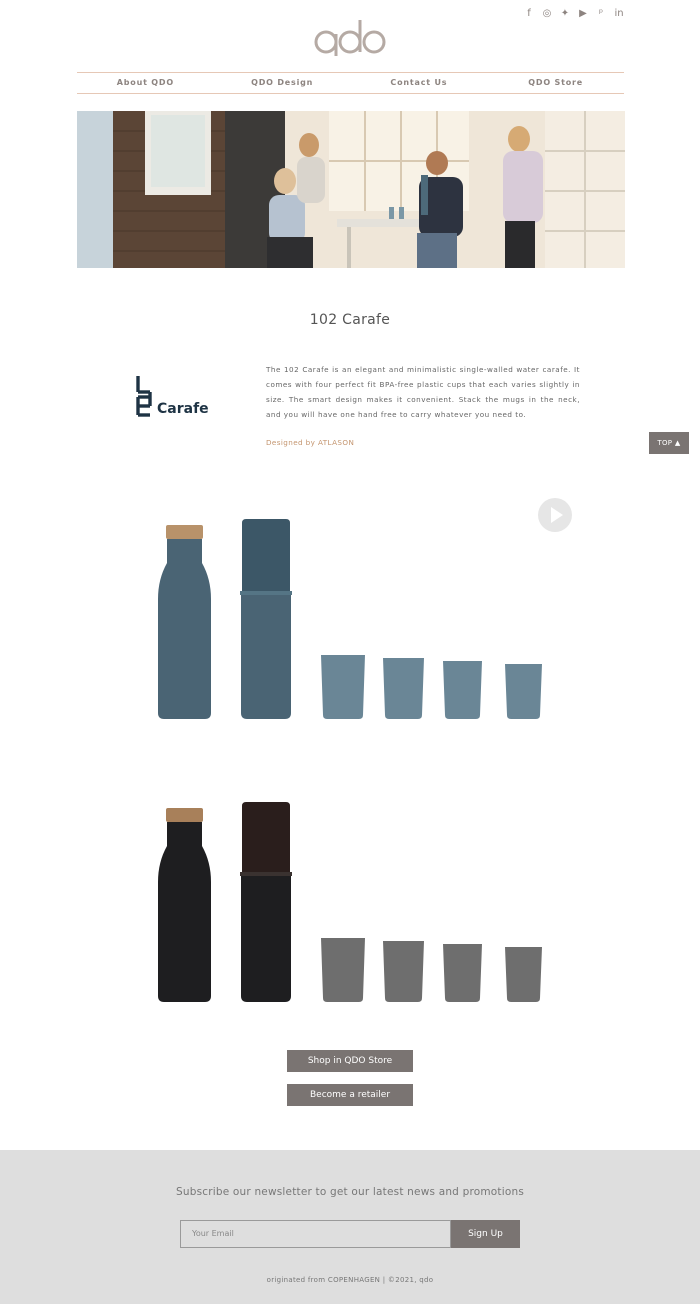 This screenshot has height=1304, width=700. I want to click on nav-about: About QDO, so click(145, 83).